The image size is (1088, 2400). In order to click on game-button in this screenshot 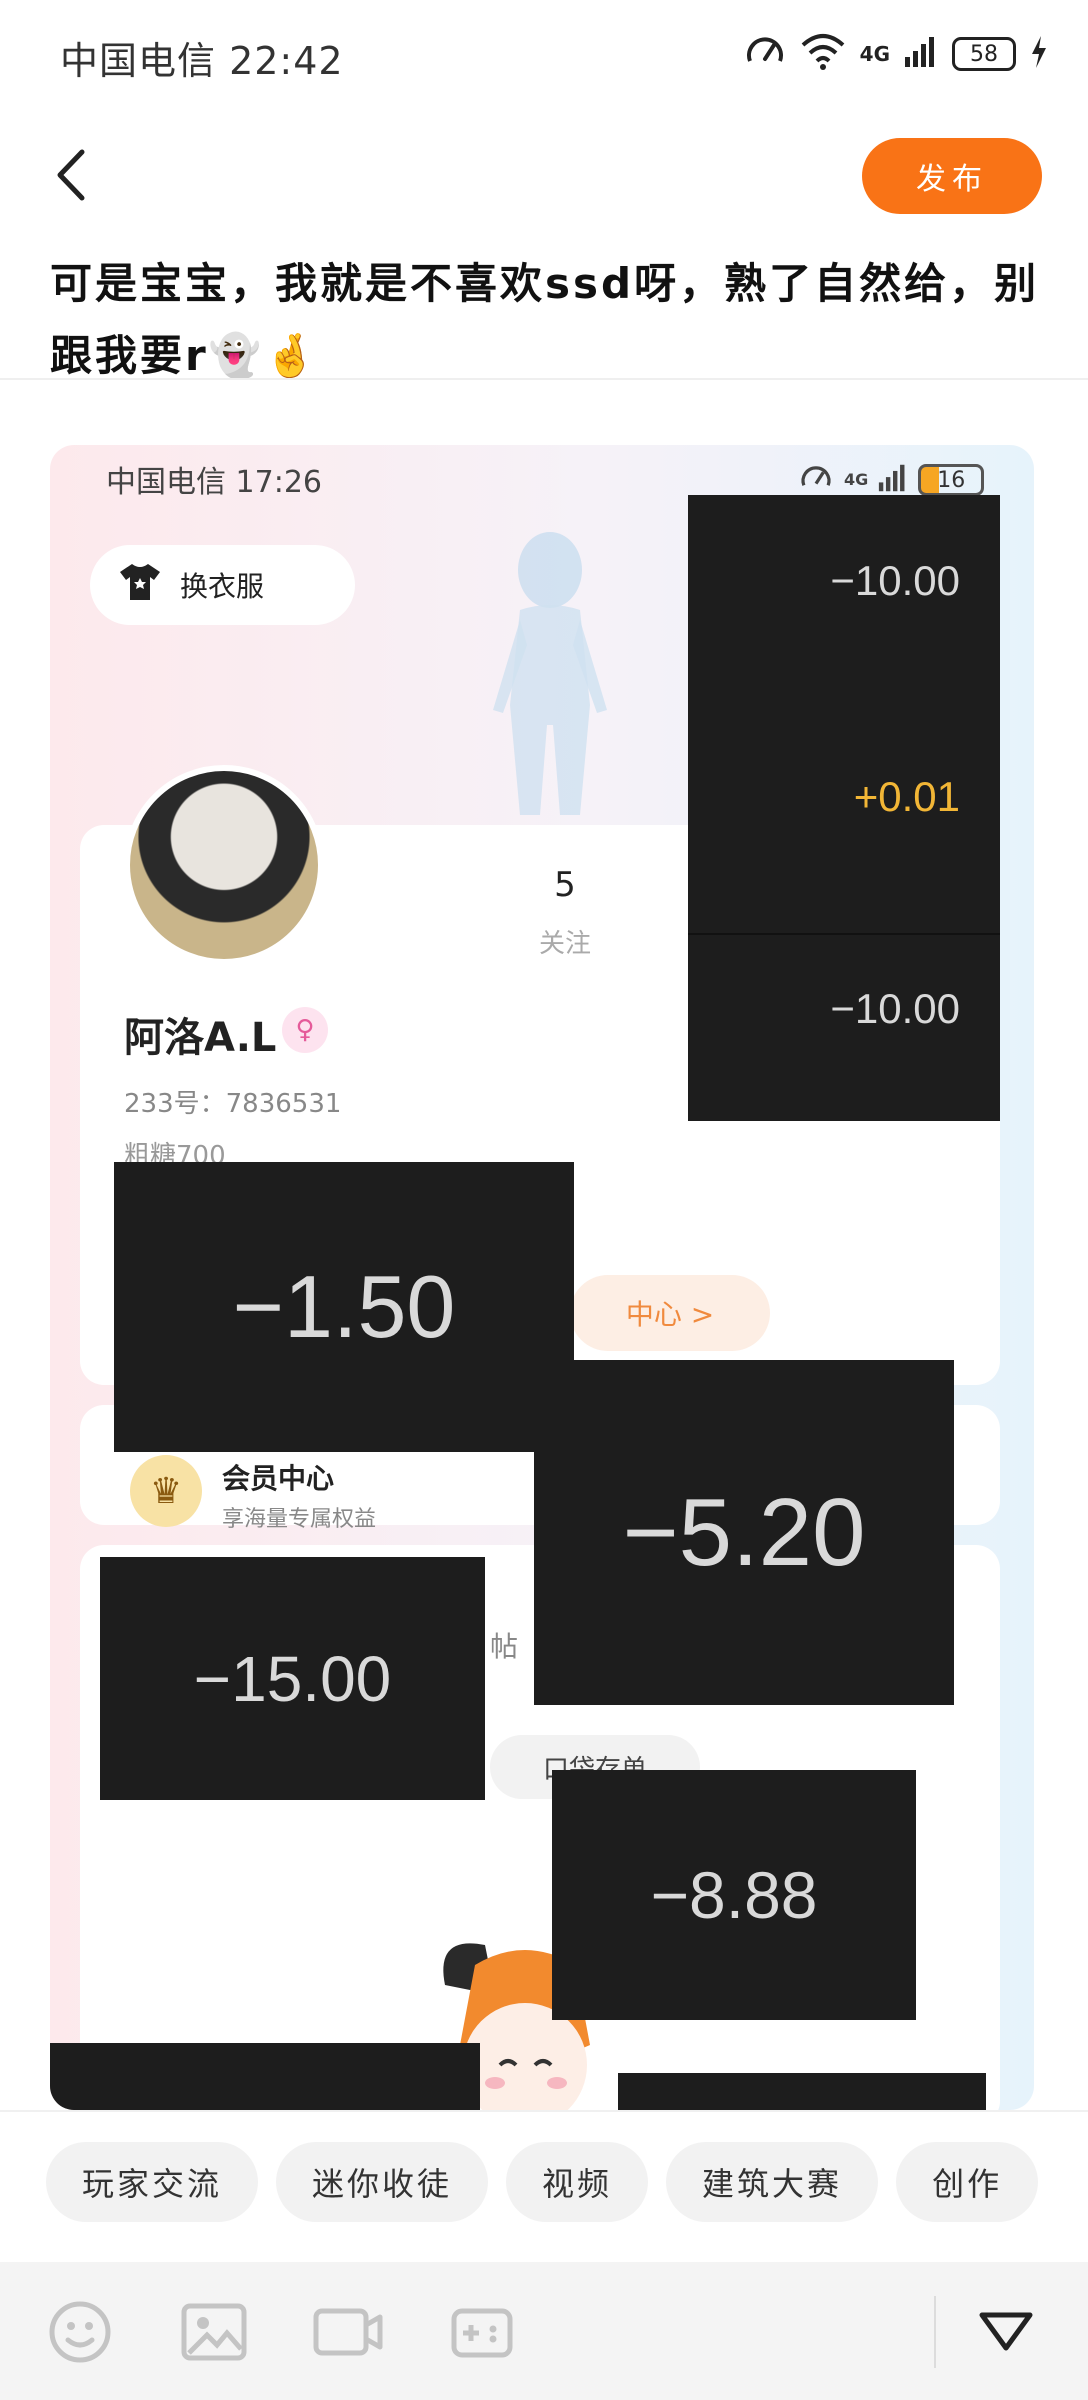, I will do `click(482, 2332)`.